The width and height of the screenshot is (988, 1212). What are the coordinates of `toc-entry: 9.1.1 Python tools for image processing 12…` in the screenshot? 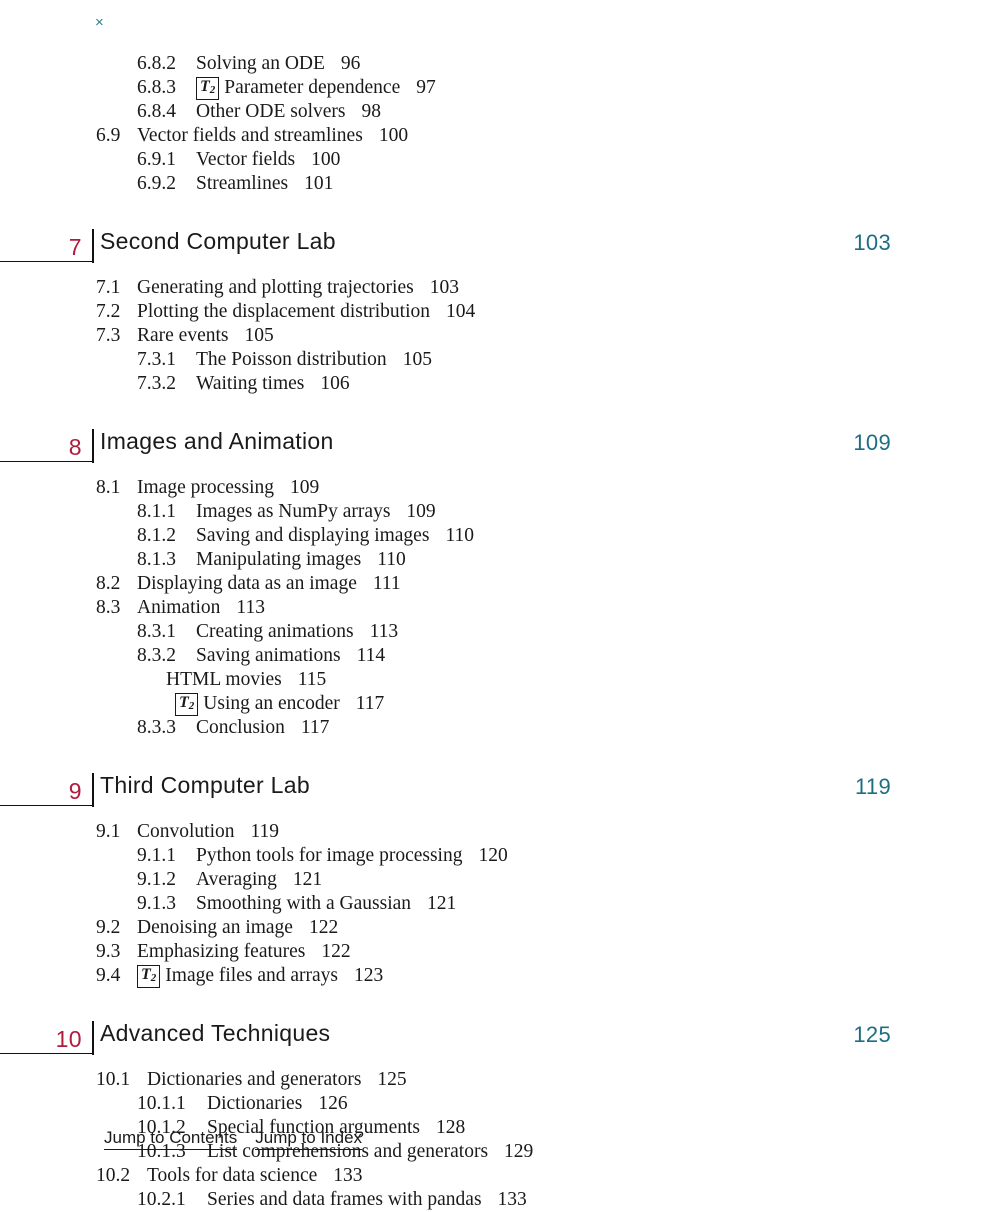 It's located at (494, 856).